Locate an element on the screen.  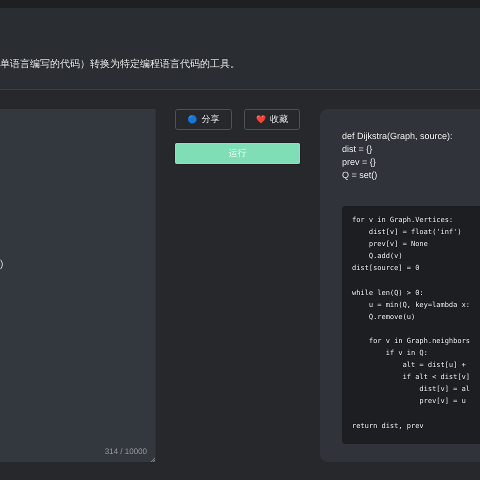
output-text: def Dijkstra(Graph, source): dist = {} prev = {} Q = set() is located at coordinates (398, 156).